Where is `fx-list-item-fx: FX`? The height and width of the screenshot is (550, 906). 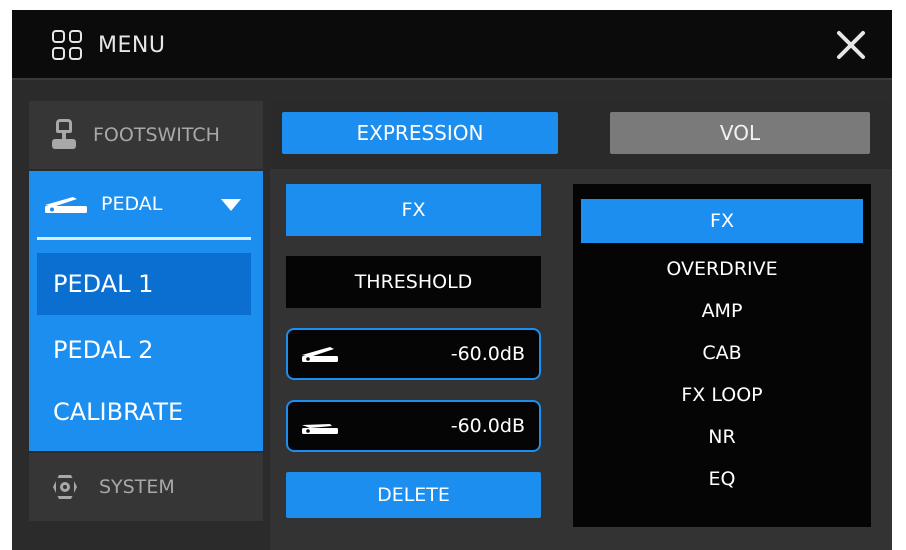 fx-list-item-fx: FX is located at coordinates (722, 221).